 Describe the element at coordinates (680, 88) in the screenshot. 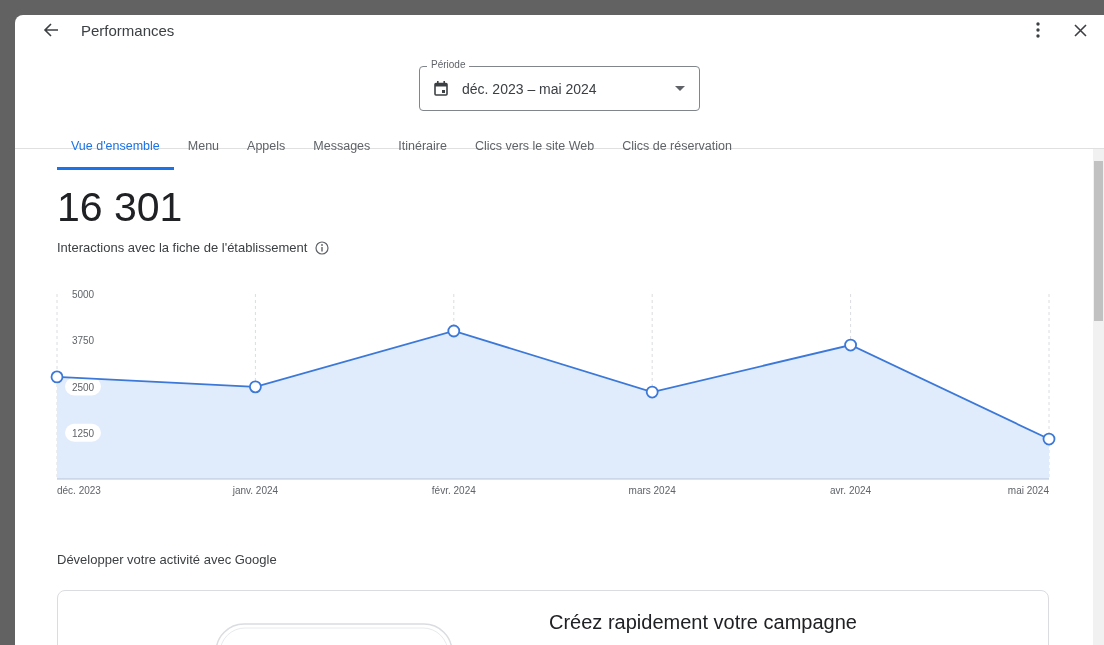

I see `dropdown-caret-icon` at that location.